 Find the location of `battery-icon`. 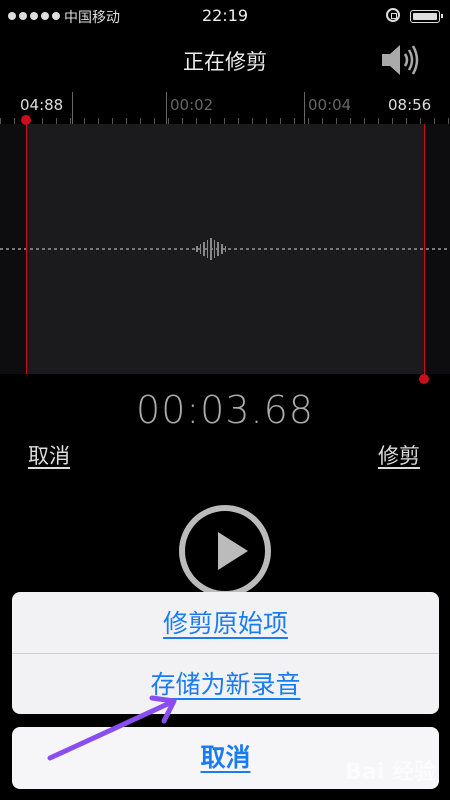

battery-icon is located at coordinates (426, 16).